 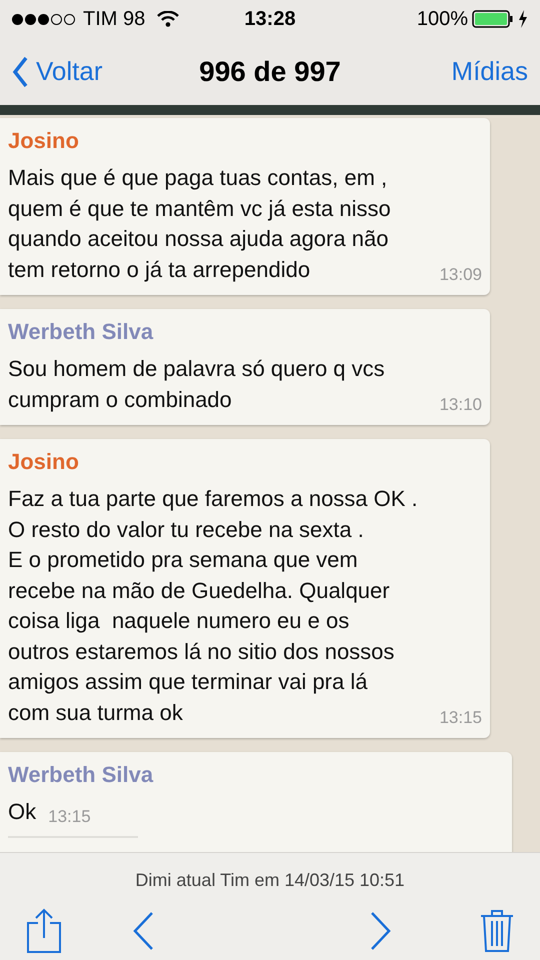 I want to click on carrier-text: TIM 98, so click(x=114, y=19).